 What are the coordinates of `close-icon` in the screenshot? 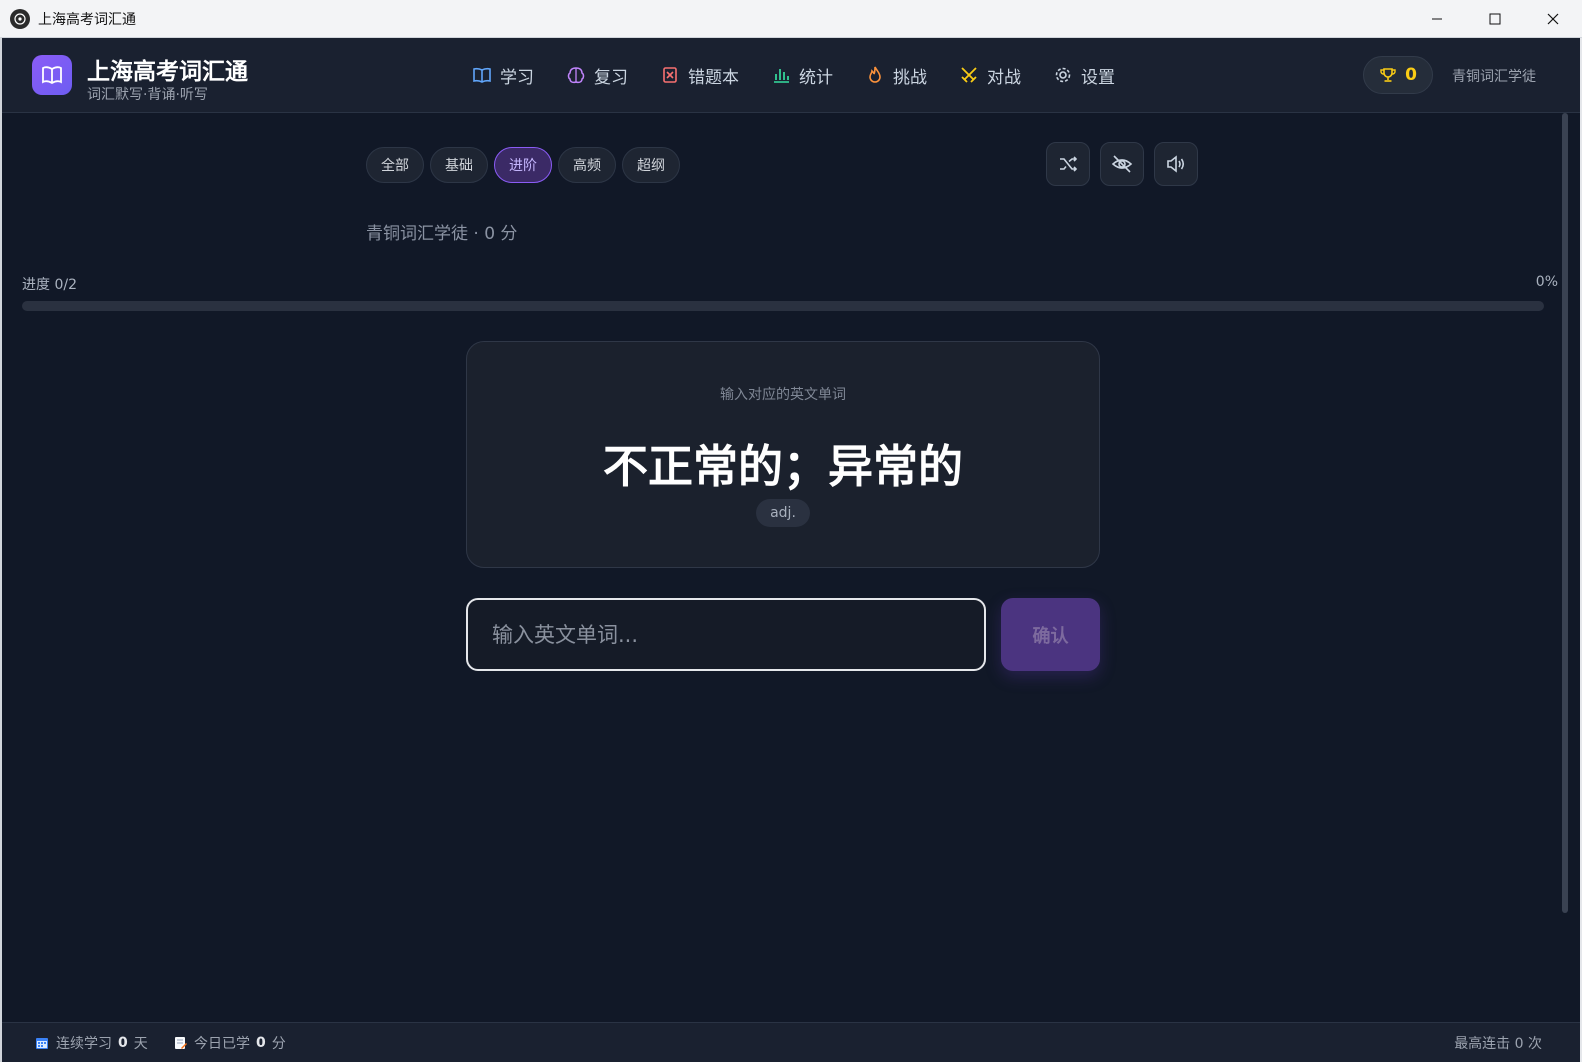 It's located at (1553, 19).